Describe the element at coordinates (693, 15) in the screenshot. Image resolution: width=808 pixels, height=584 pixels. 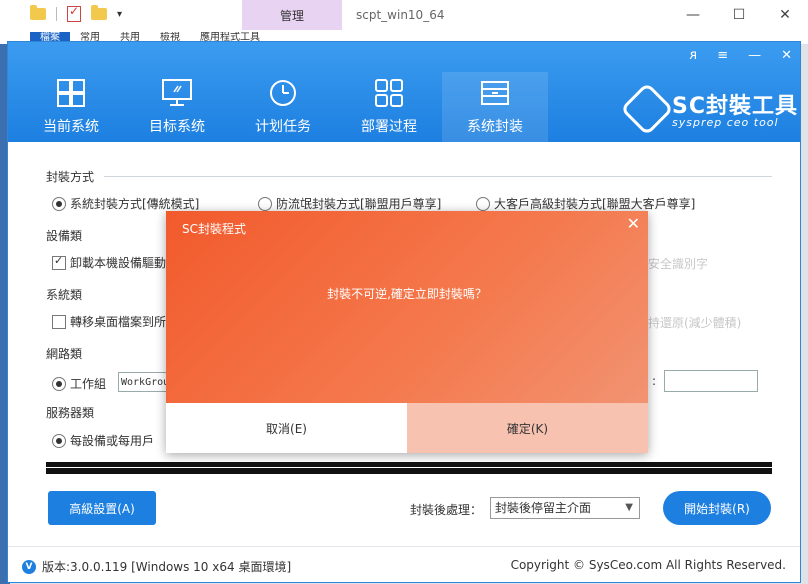
I see `minimize-button: —` at that location.